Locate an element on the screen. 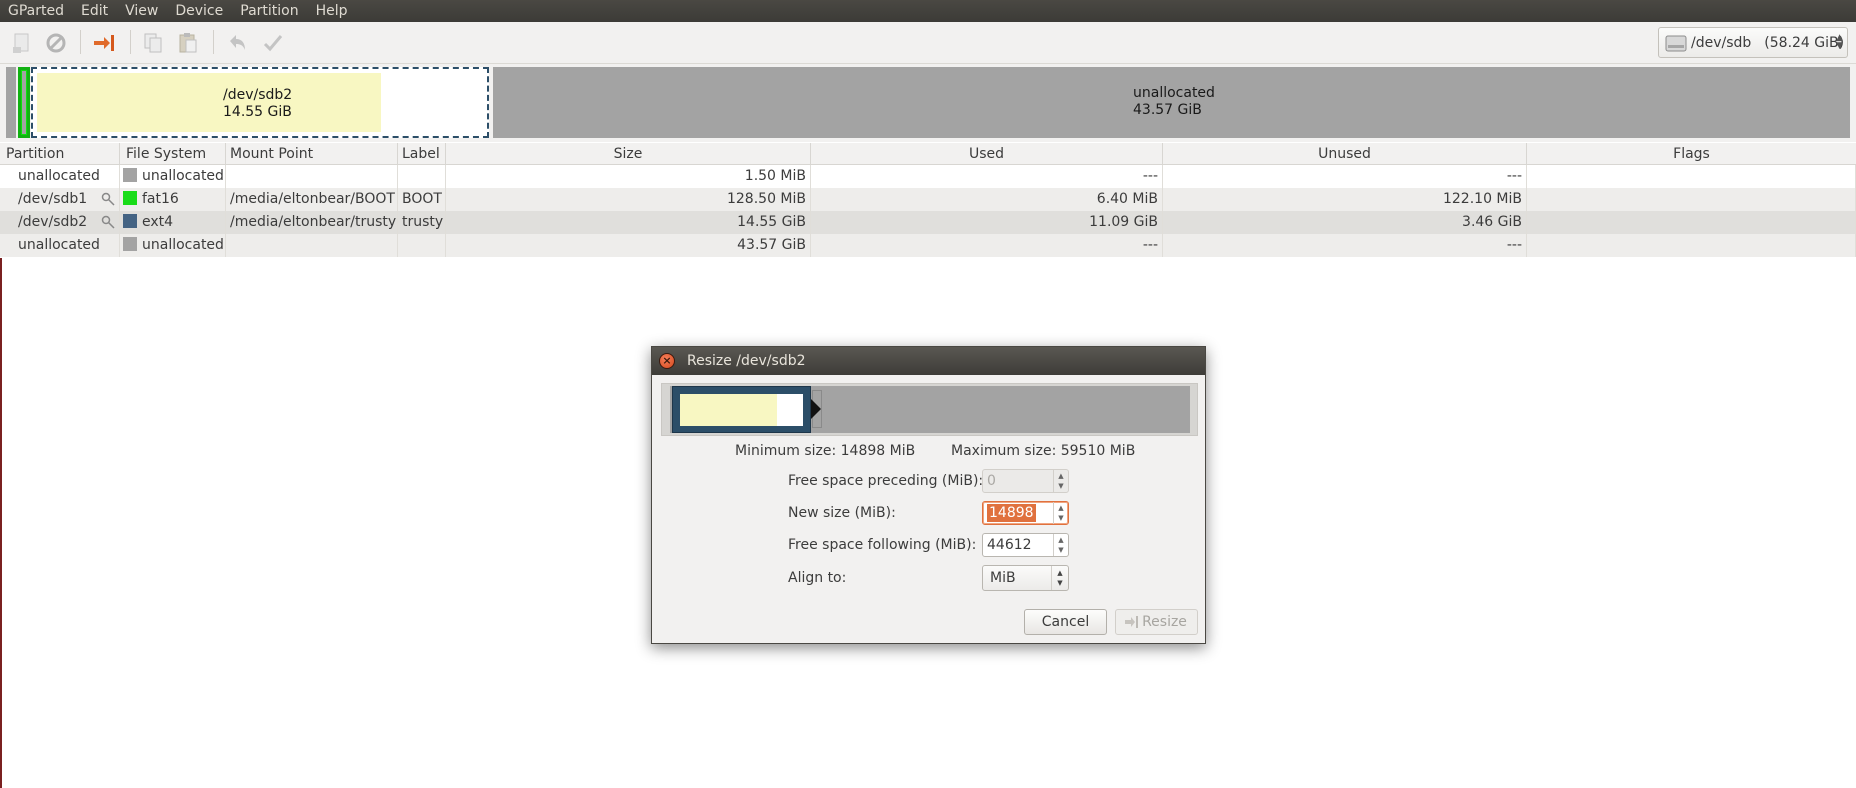  menu-device: Device is located at coordinates (199, 11).